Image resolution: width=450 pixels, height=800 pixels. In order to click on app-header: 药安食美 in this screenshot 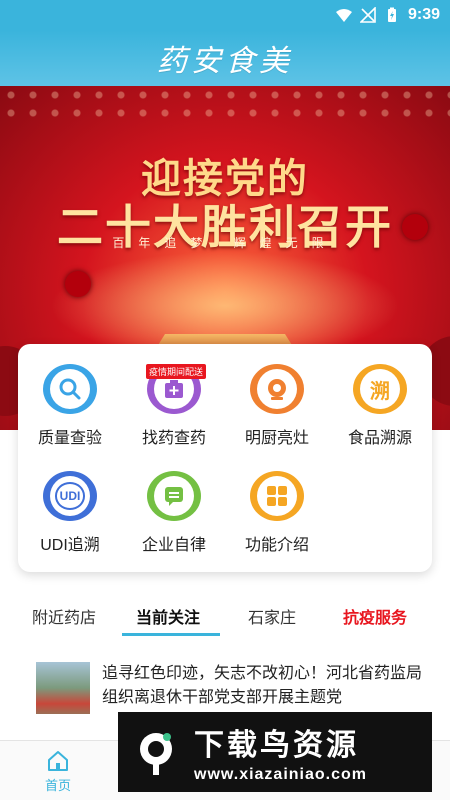, I will do `click(225, 58)`.